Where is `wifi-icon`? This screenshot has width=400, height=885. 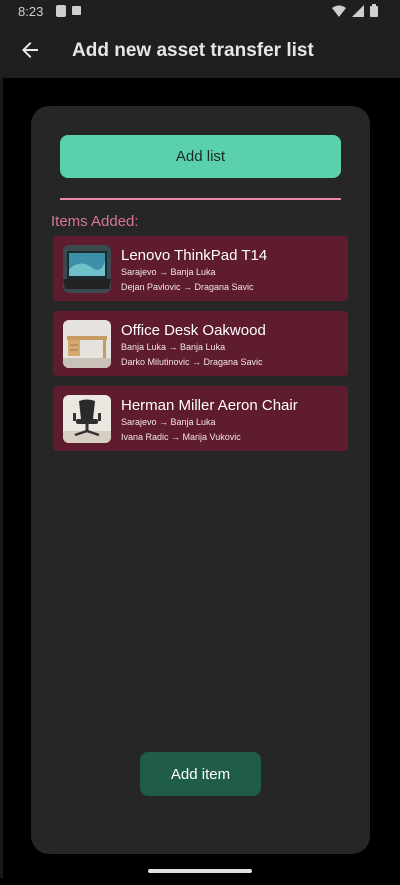
wifi-icon is located at coordinates (339, 11).